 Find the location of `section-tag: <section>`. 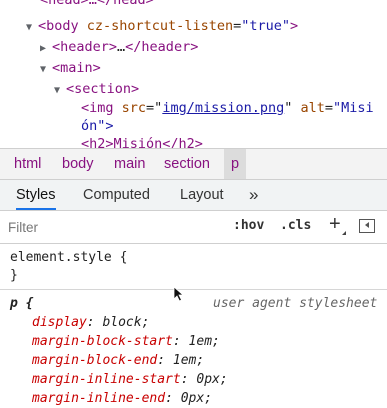

section-tag: <section> is located at coordinates (103, 89).